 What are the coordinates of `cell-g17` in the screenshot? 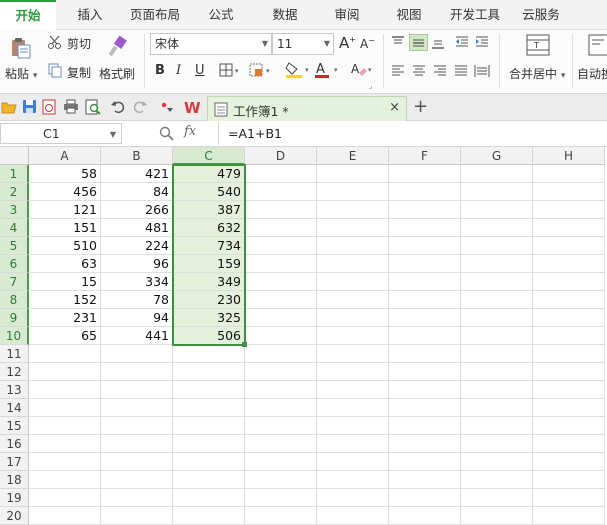 It's located at (497, 462).